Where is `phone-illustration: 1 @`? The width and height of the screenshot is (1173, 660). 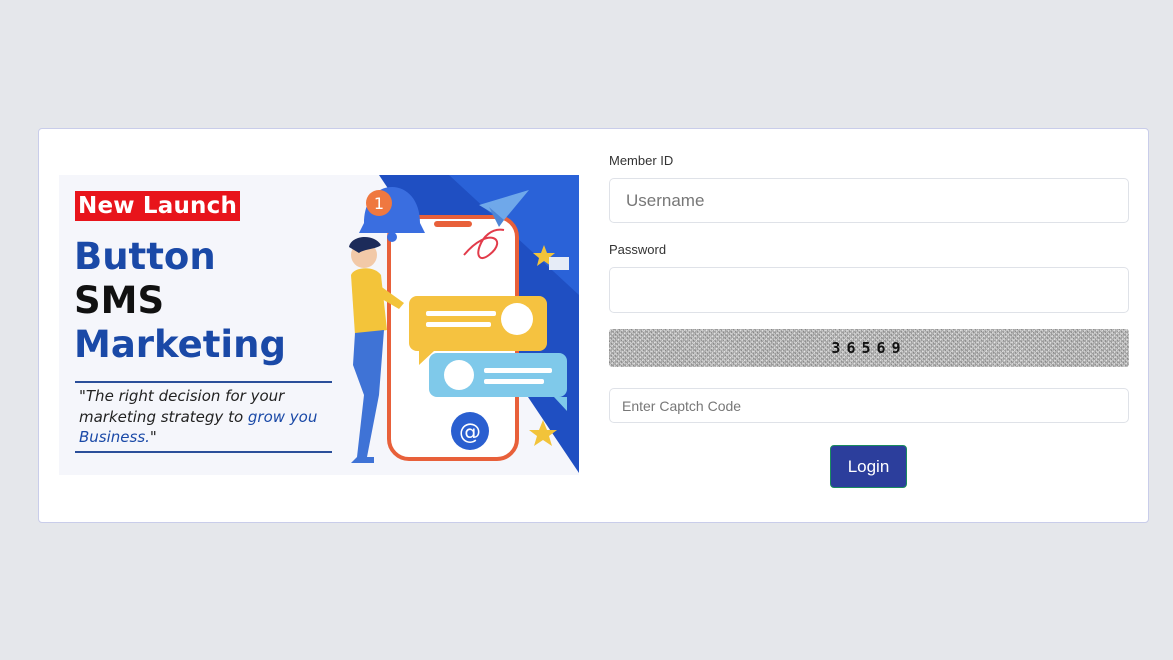 phone-illustration: 1 @ is located at coordinates (459, 325).